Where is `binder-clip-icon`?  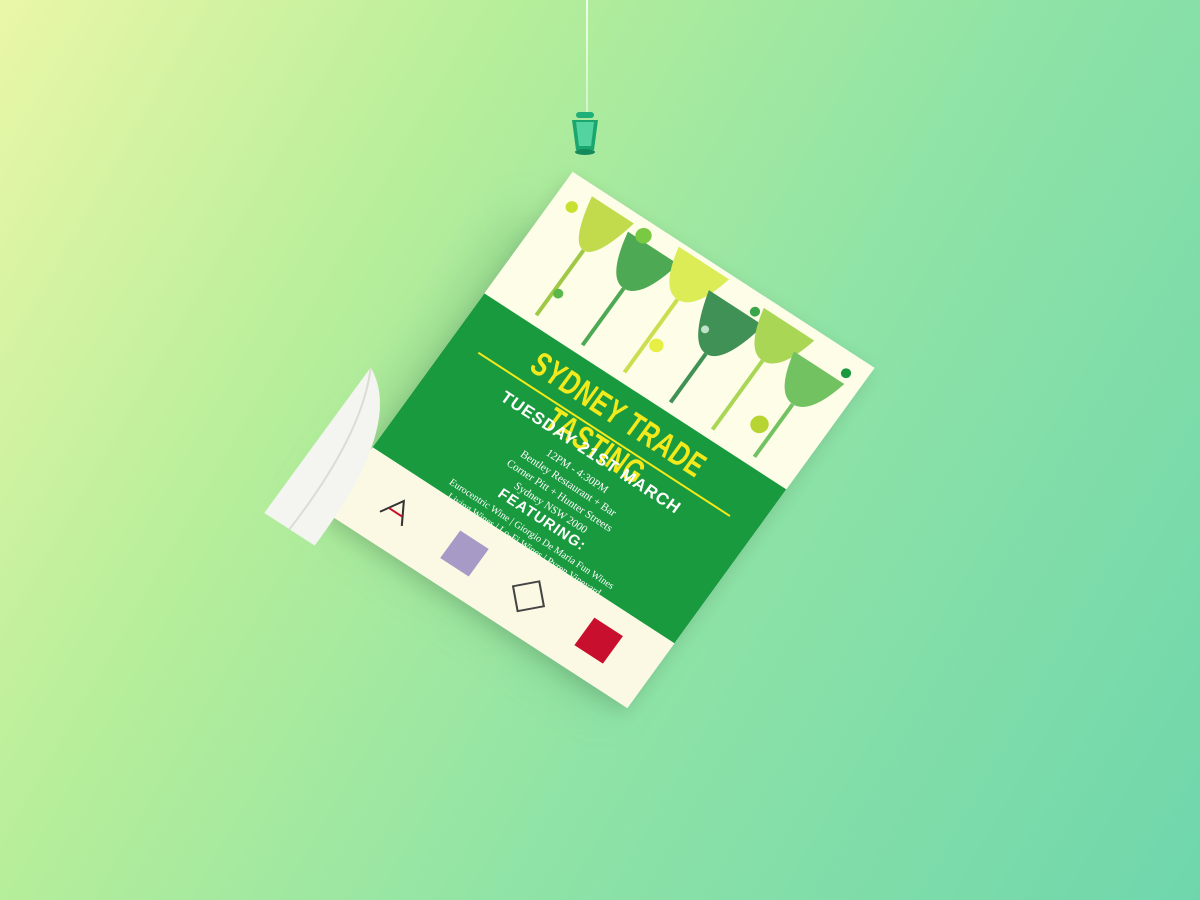 binder-clip-icon is located at coordinates (585, 133).